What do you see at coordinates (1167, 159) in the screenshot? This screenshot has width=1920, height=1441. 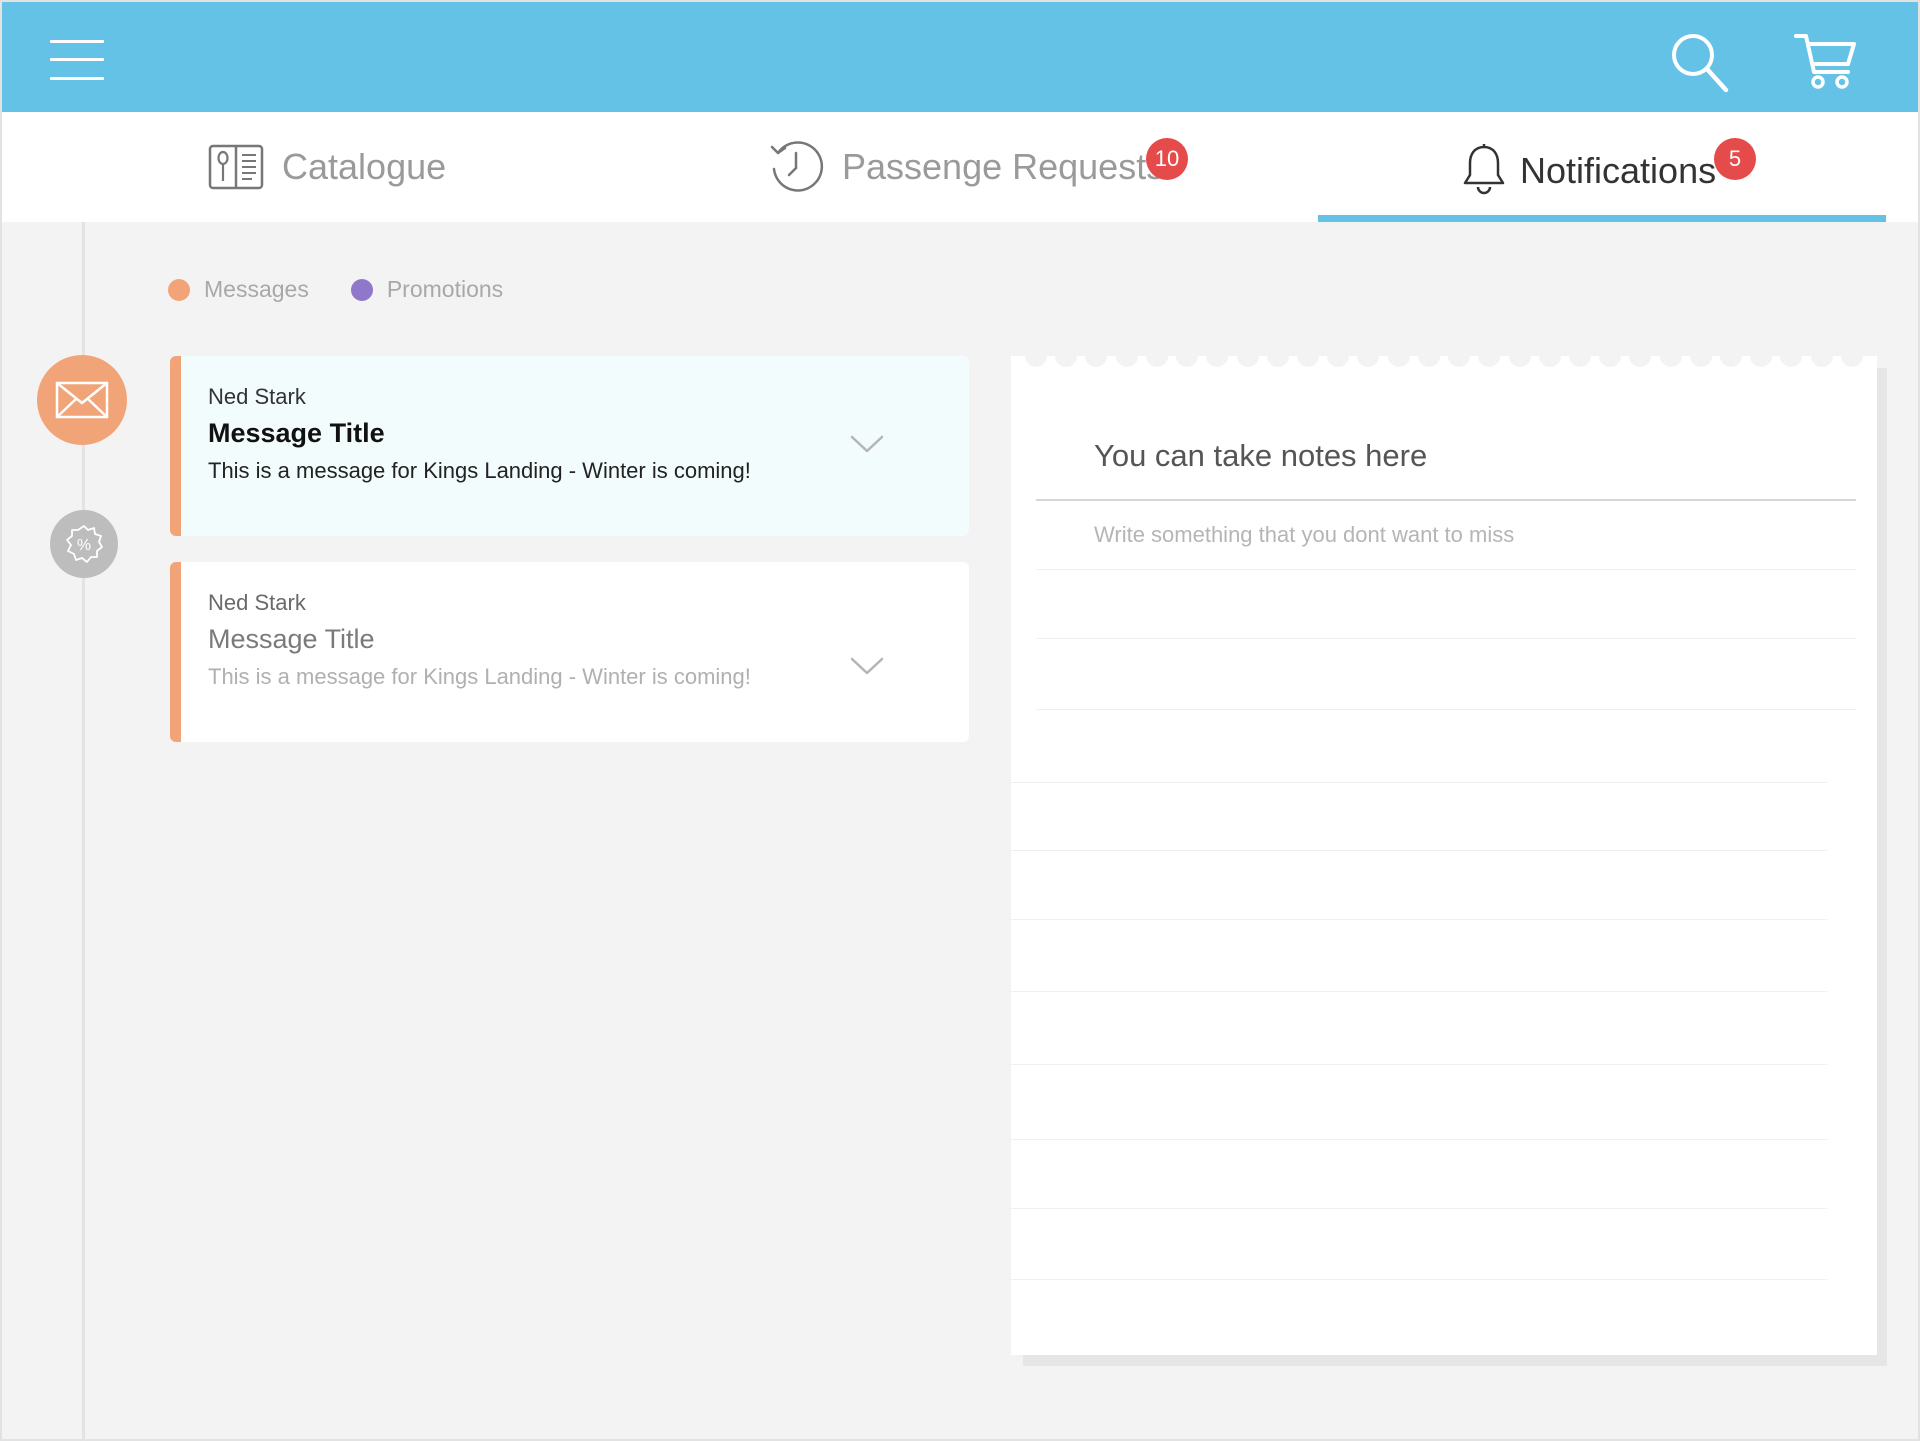 I see `requests-count-badge: 10` at bounding box center [1167, 159].